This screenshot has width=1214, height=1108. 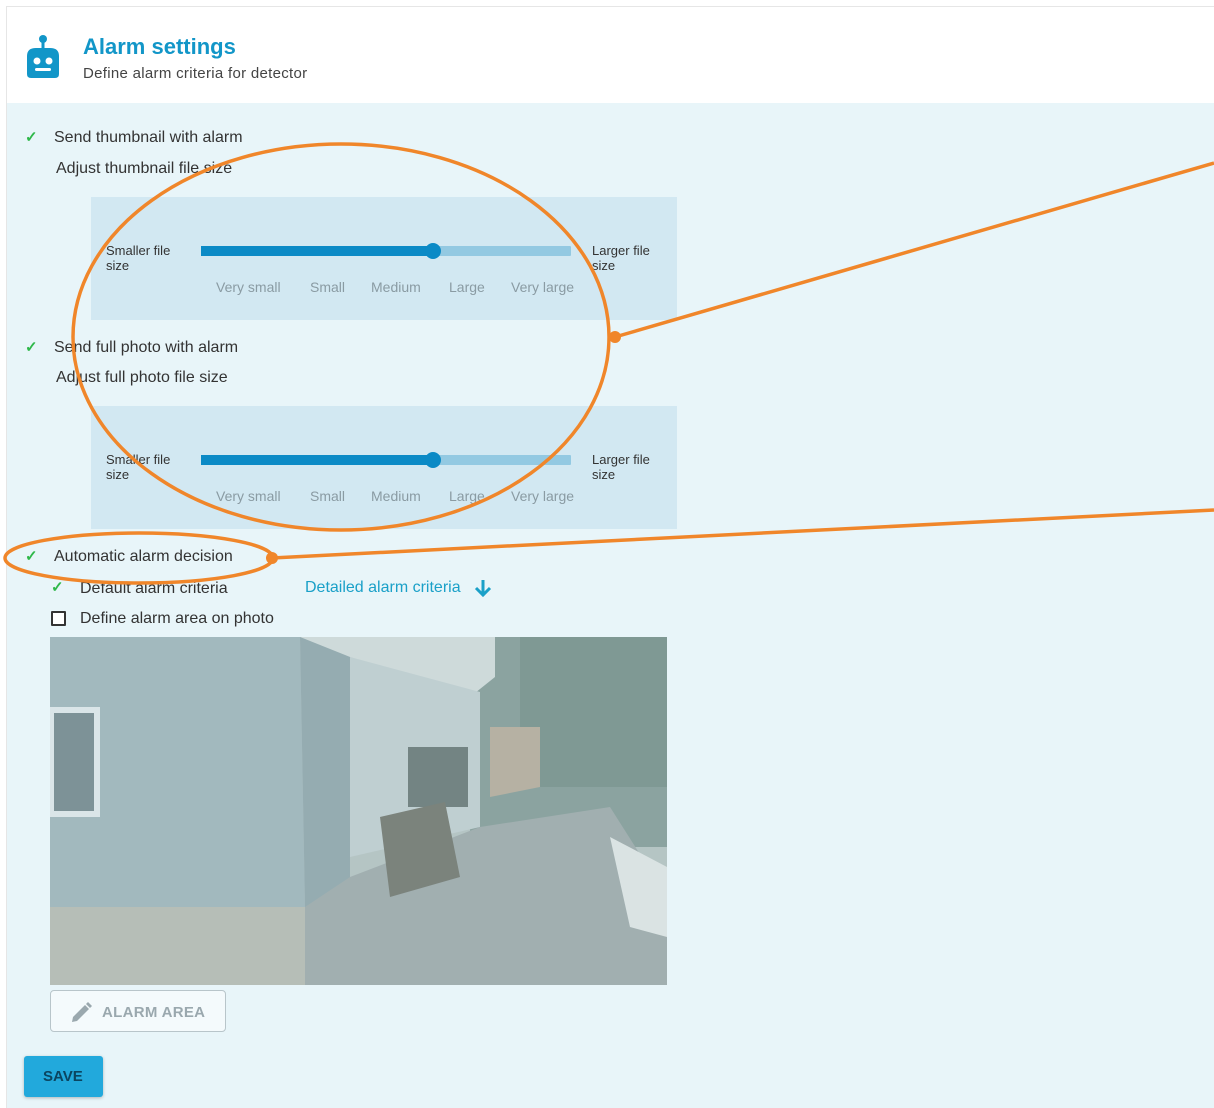 I want to click on alarm-area-button: ALARM AREA, so click(x=138, y=1011).